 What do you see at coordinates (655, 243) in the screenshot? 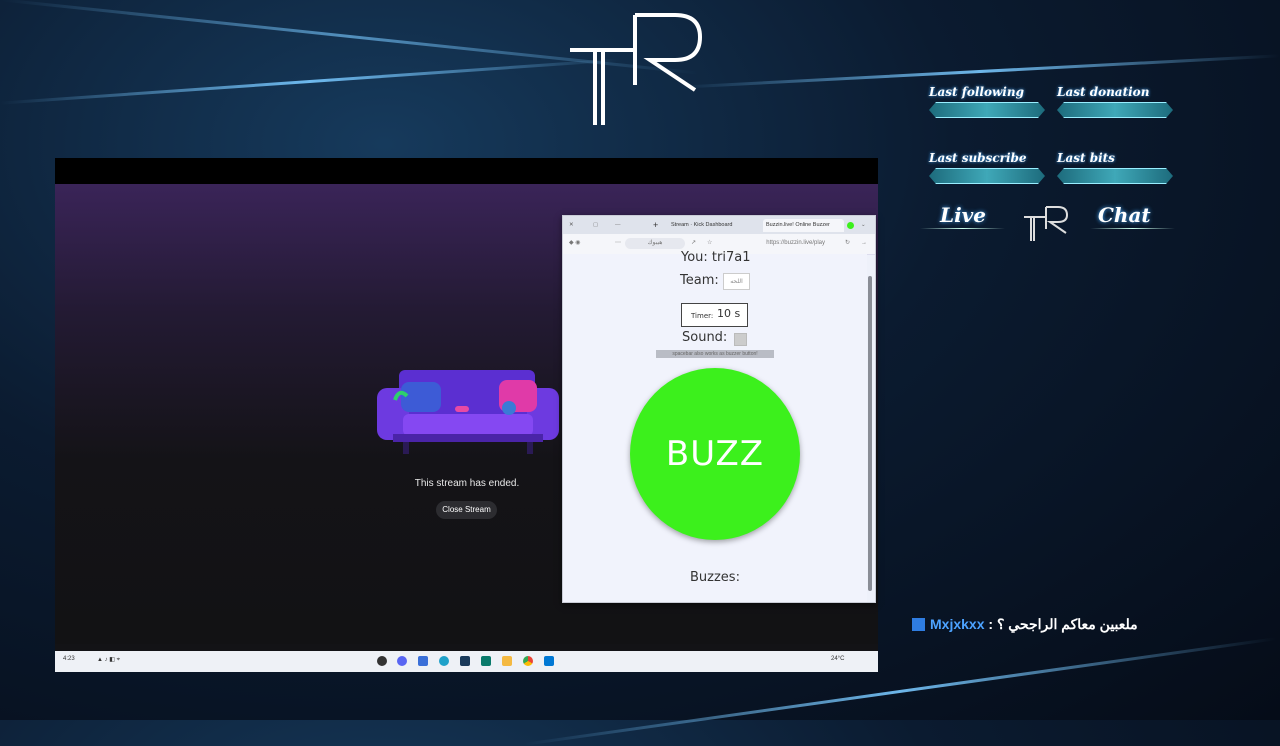
I see `profile-chip: هيبوك` at bounding box center [655, 243].